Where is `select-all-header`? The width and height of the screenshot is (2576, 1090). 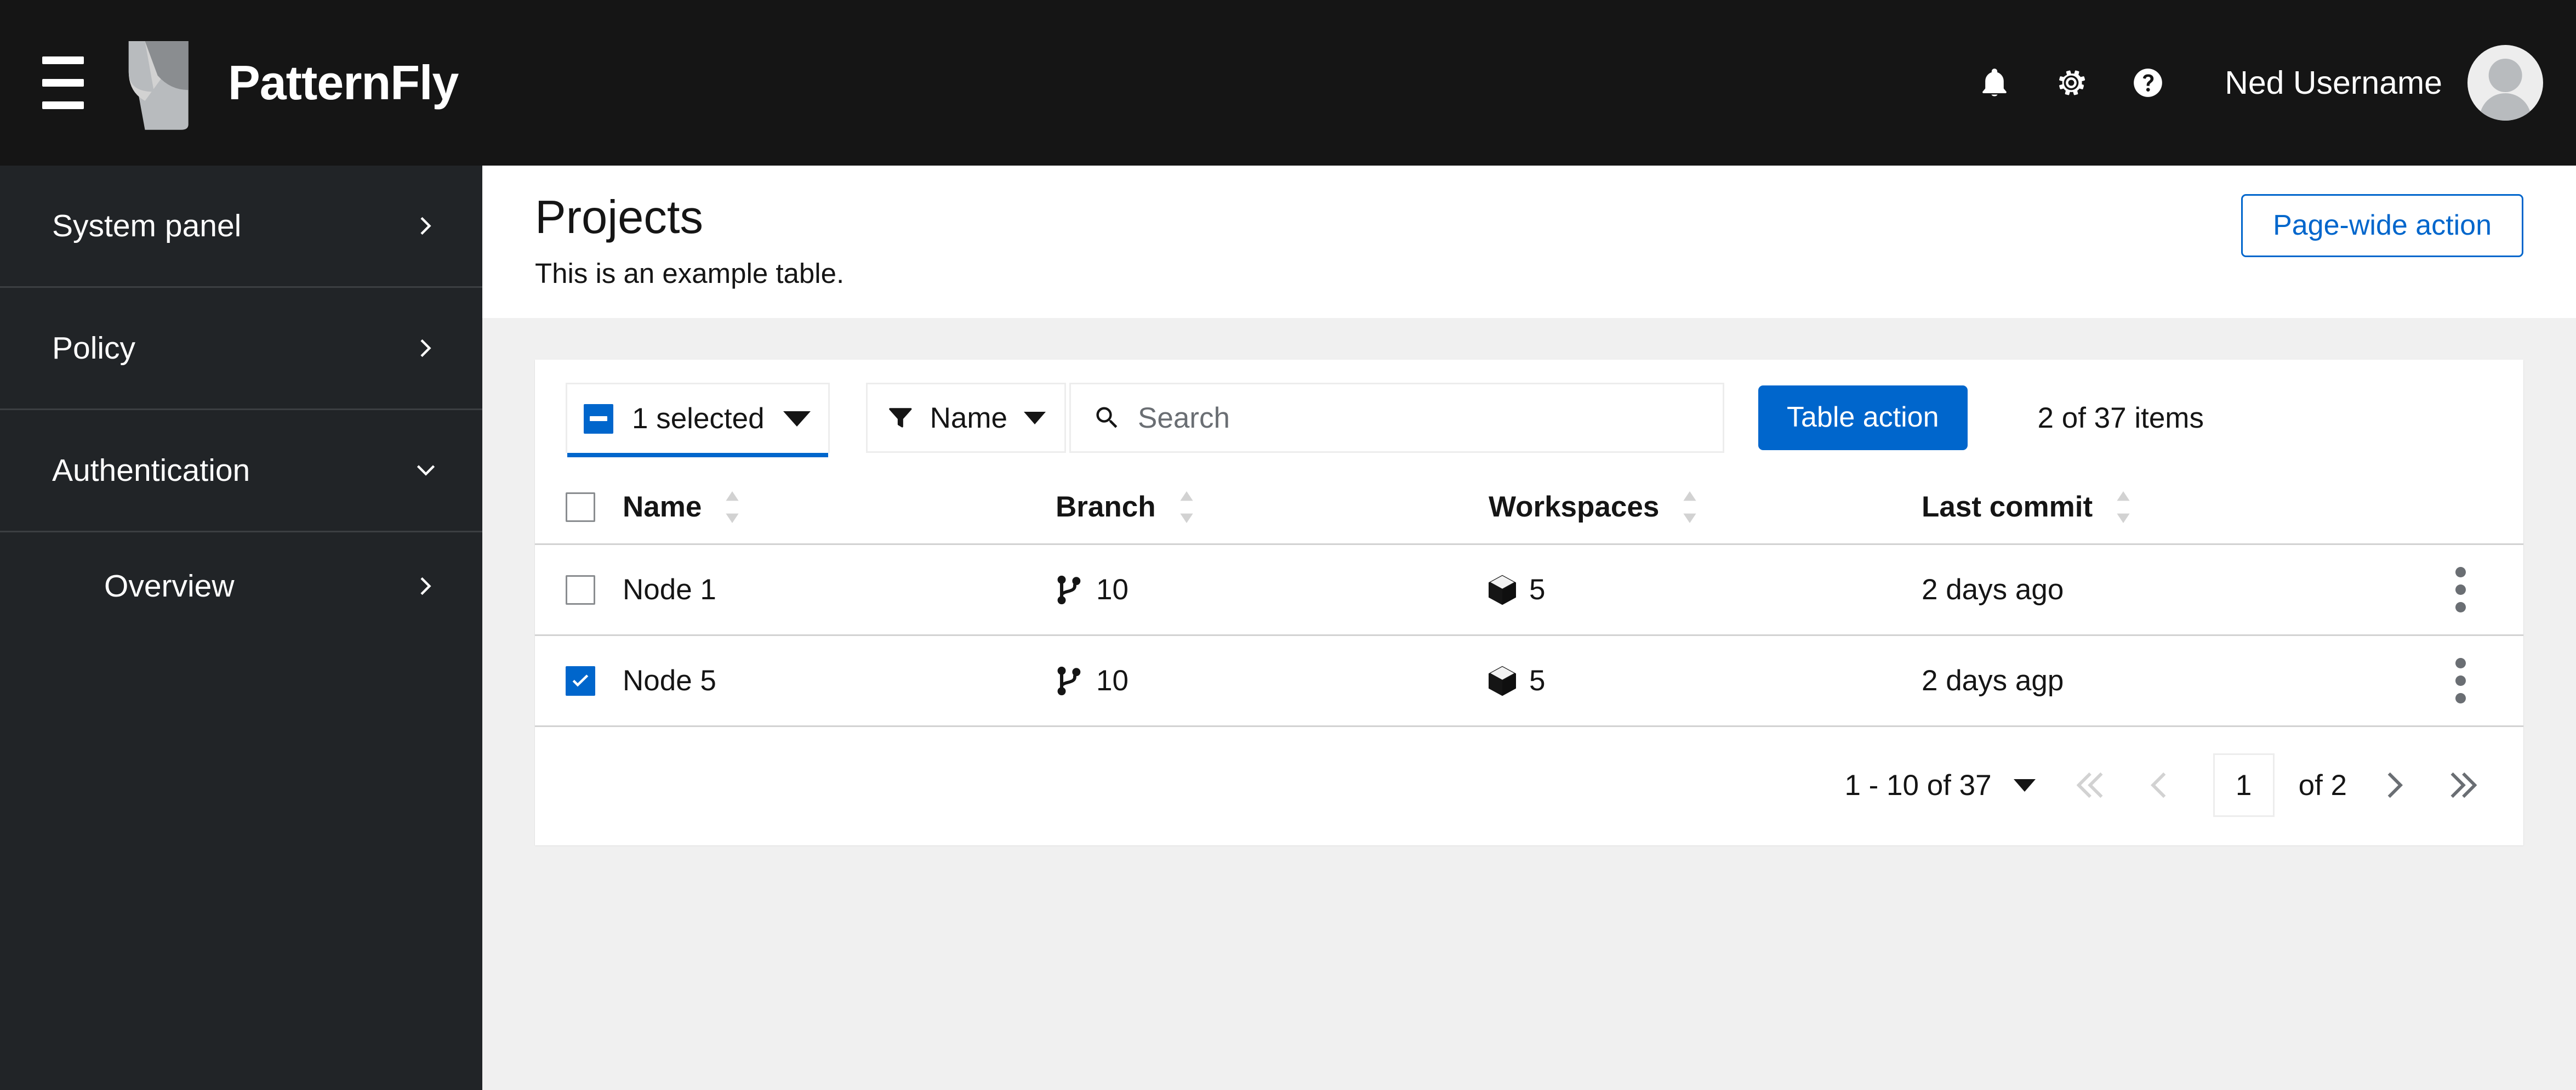 select-all-header is located at coordinates (579, 510).